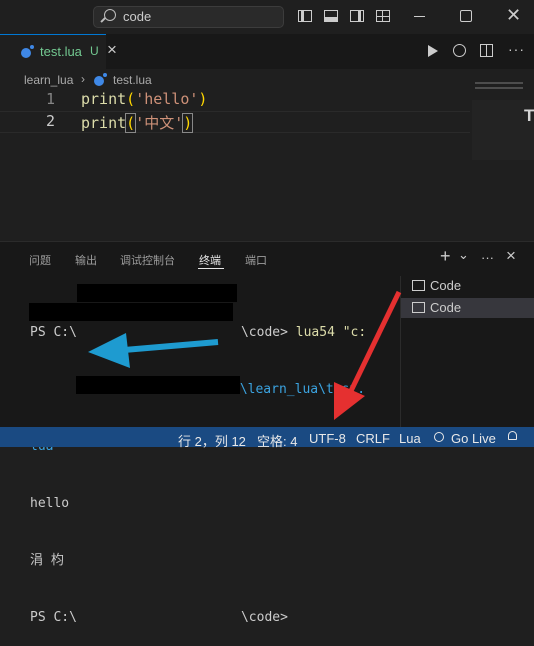  What do you see at coordinates (512, 435) in the screenshot?
I see `bell-icon` at bounding box center [512, 435].